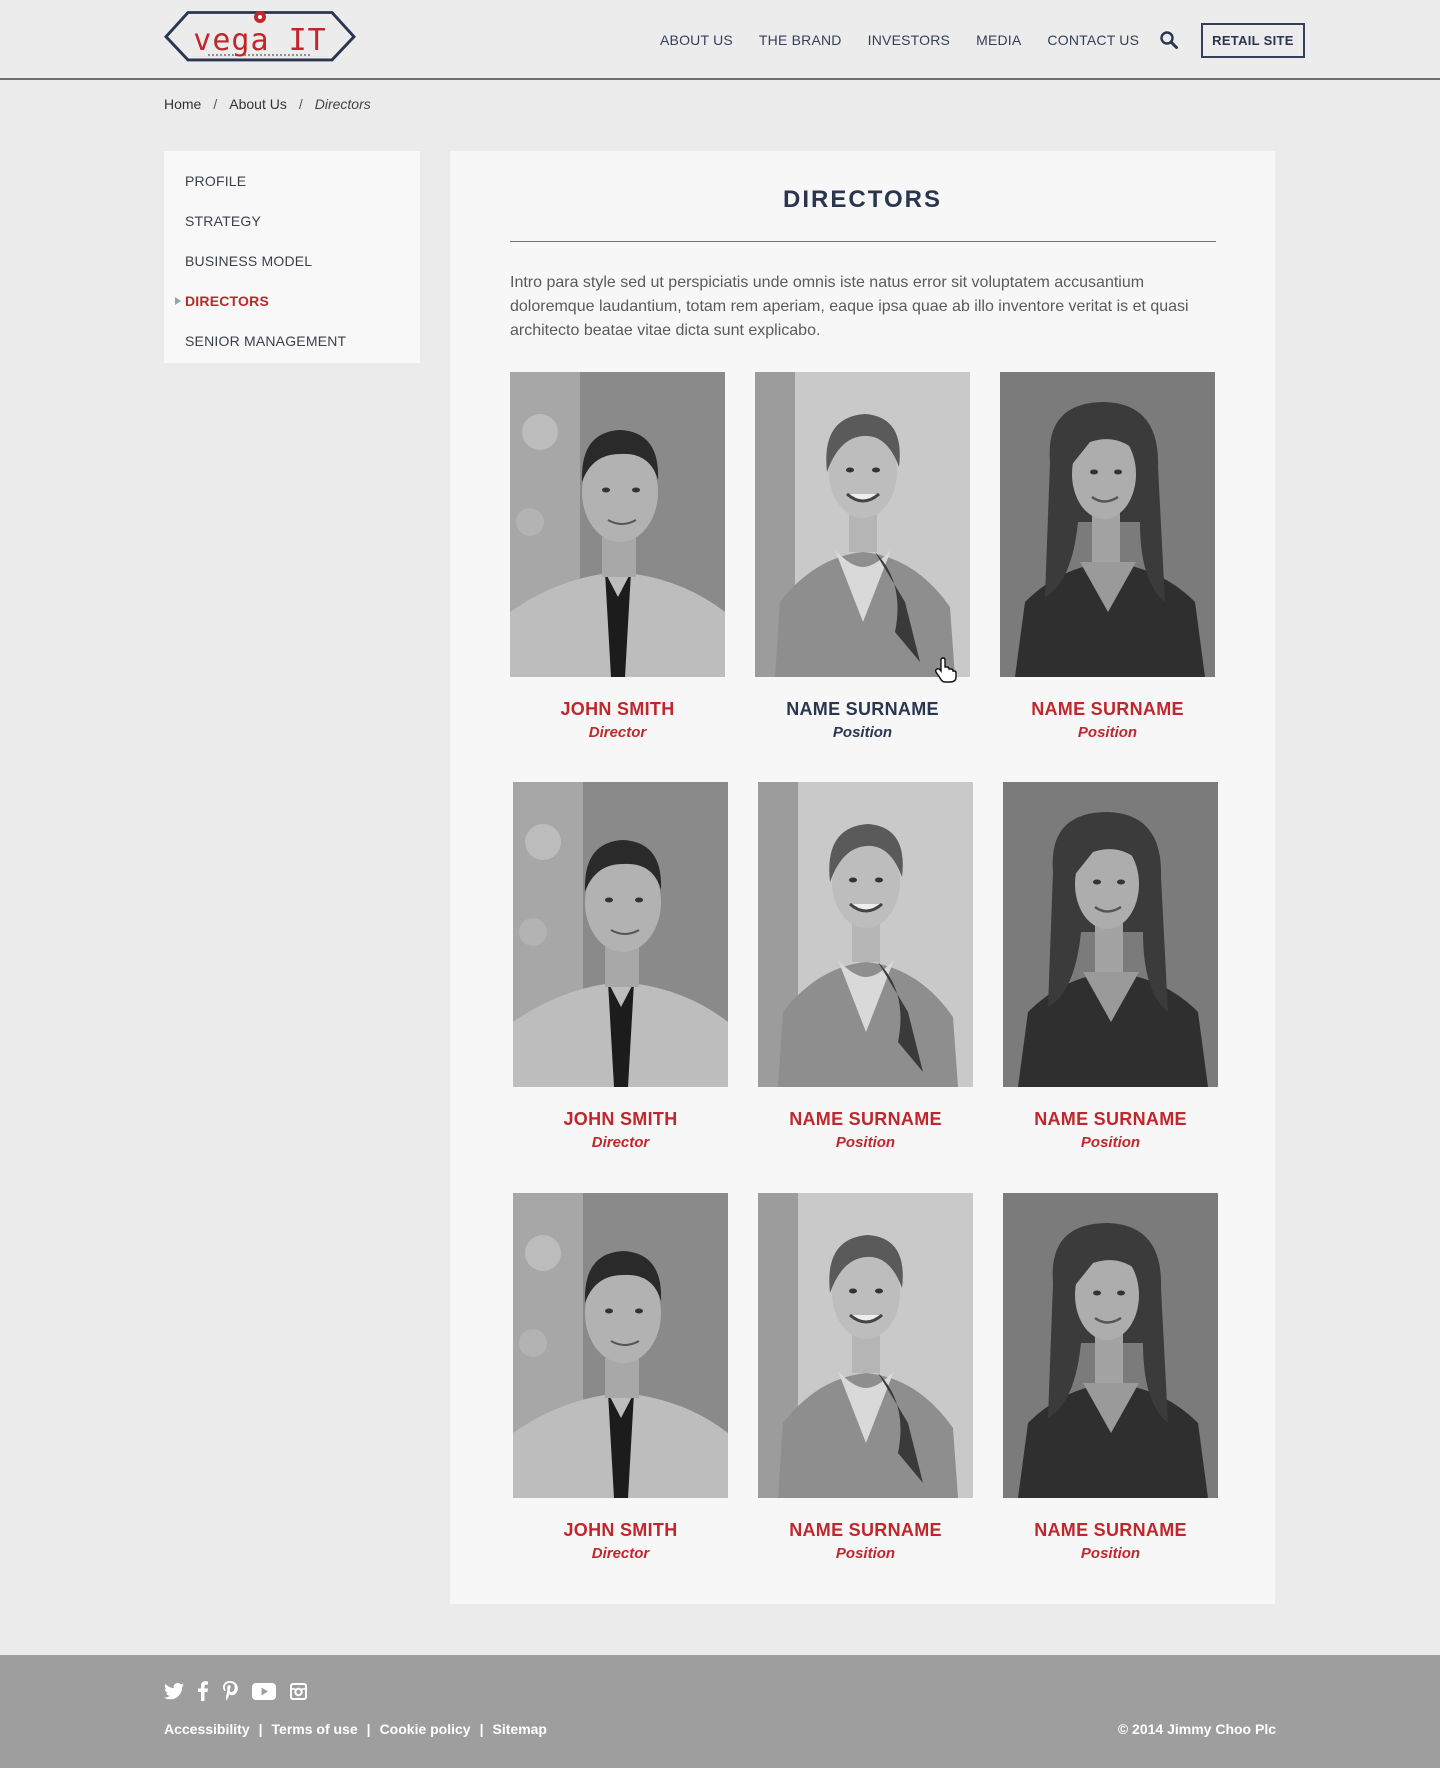 This screenshot has width=1440, height=1768. What do you see at coordinates (227, 301) in the screenshot?
I see `sidebar-item-label: DIRECTORS` at bounding box center [227, 301].